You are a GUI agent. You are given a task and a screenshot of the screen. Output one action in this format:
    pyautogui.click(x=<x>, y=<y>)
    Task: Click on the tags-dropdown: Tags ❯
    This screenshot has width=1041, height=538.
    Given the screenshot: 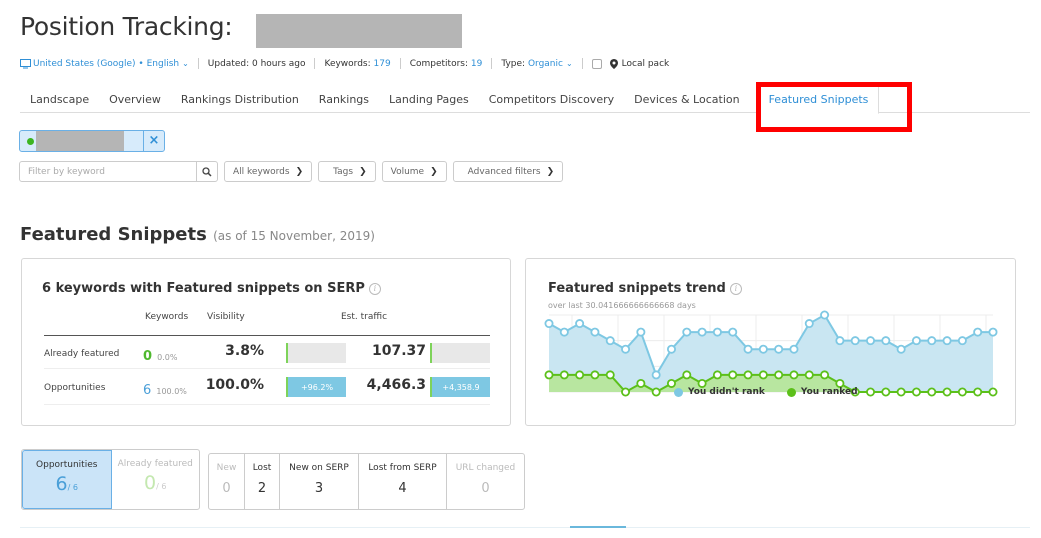 What is the action you would take?
    pyautogui.click(x=347, y=171)
    